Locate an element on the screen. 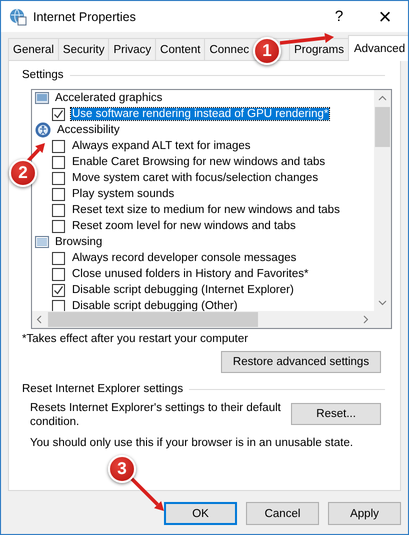  group-label: Accessibility is located at coordinates (88, 130).